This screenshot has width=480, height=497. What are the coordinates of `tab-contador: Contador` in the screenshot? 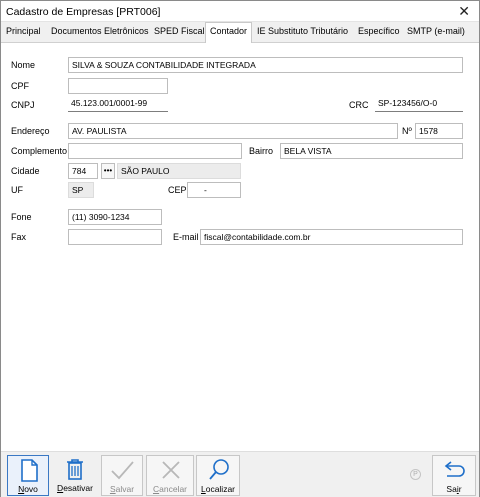 It's located at (229, 32).